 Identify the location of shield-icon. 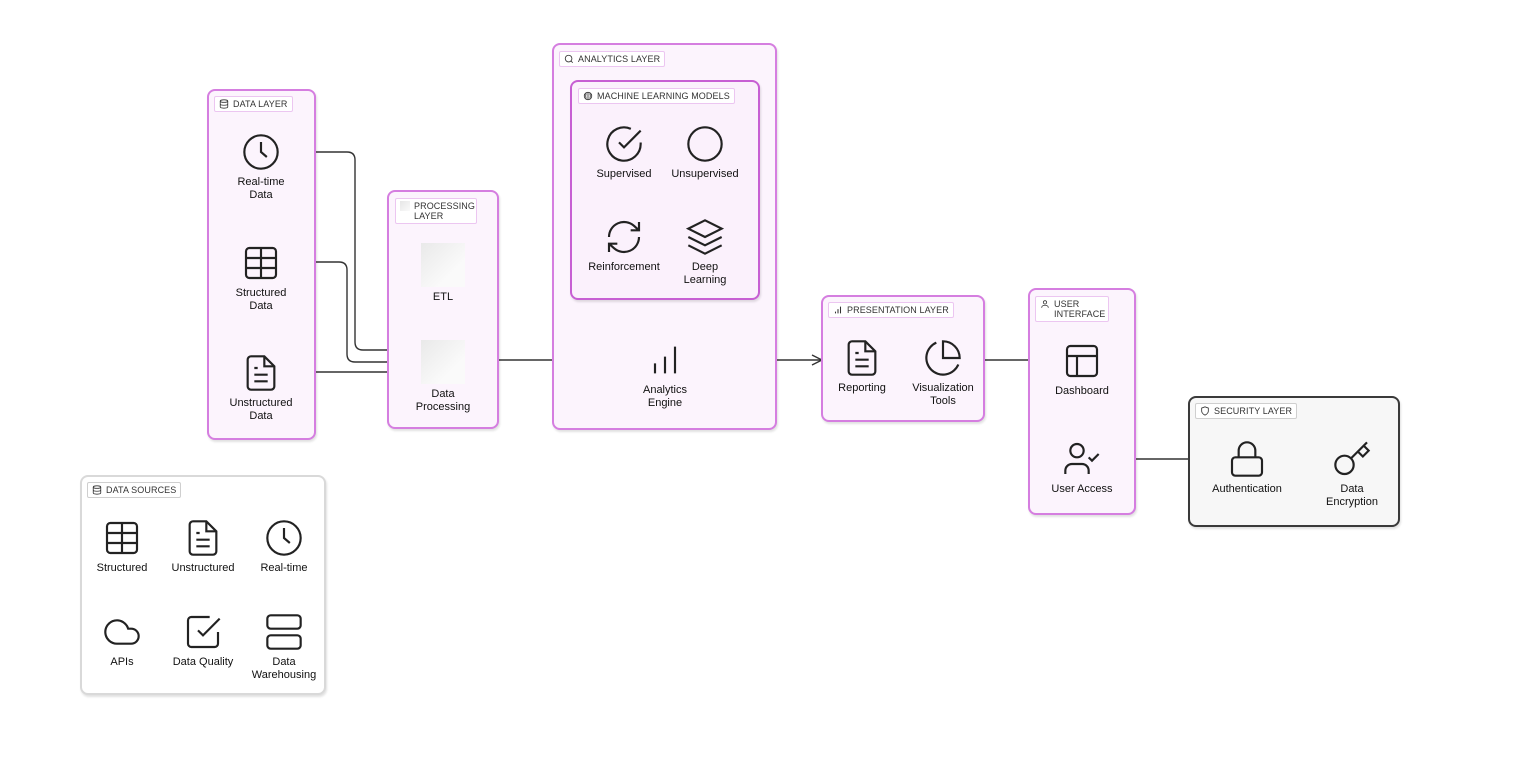
(1205, 411).